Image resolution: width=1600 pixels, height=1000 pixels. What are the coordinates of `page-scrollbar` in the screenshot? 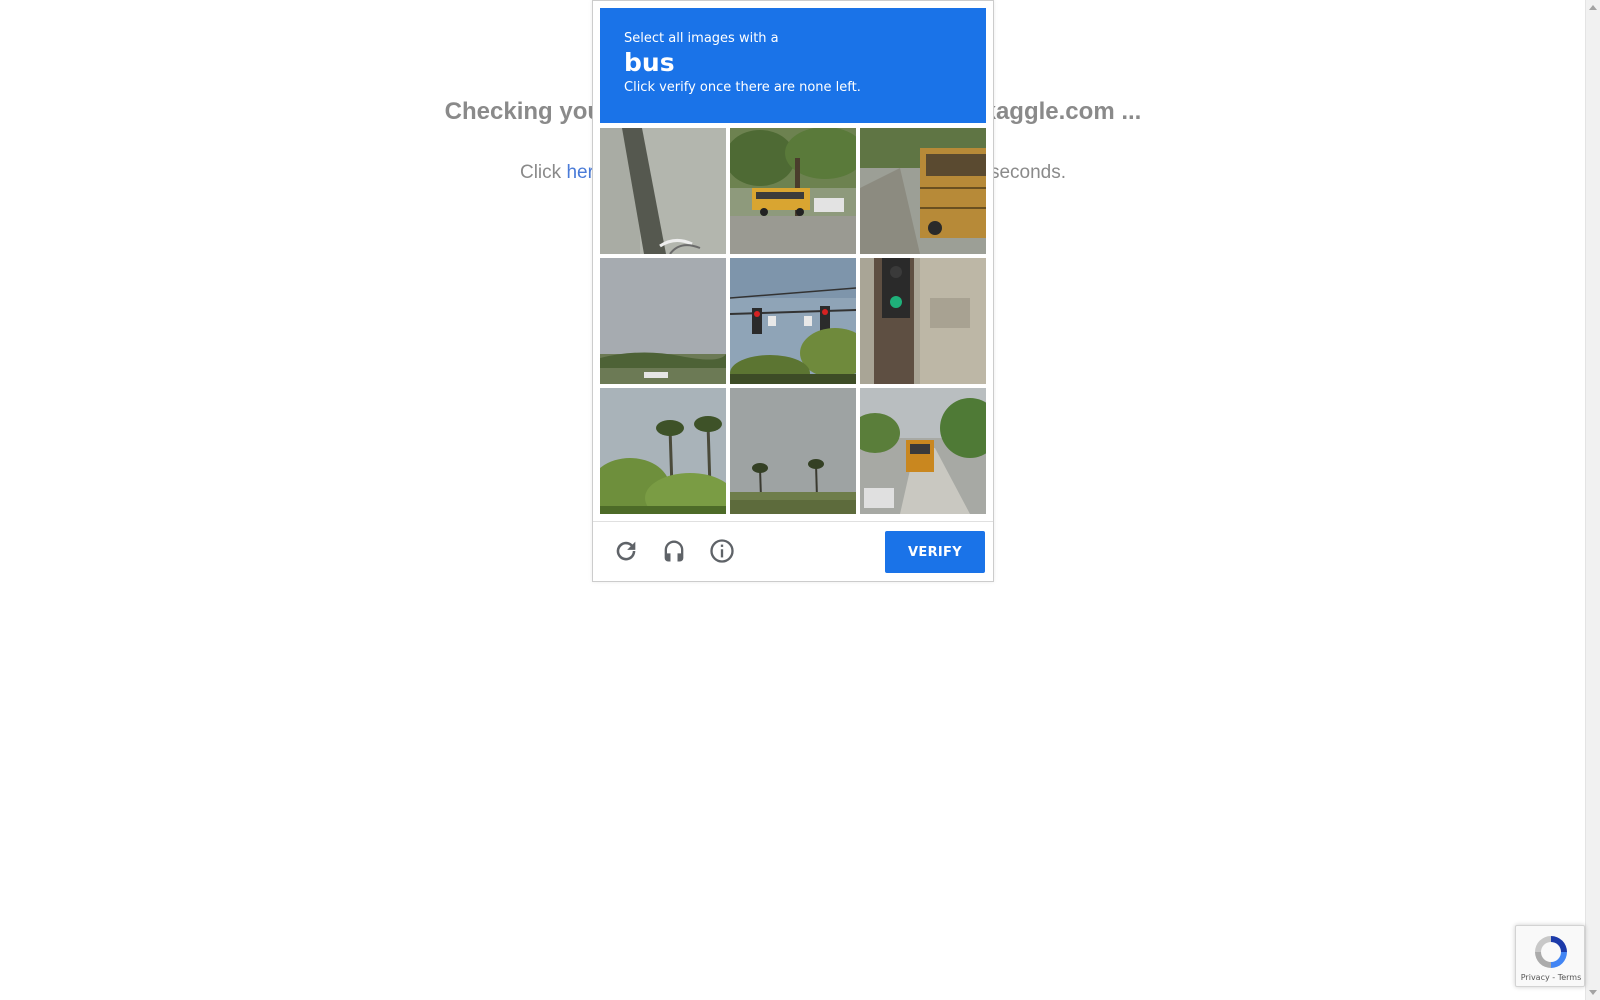 It's located at (1592, 500).